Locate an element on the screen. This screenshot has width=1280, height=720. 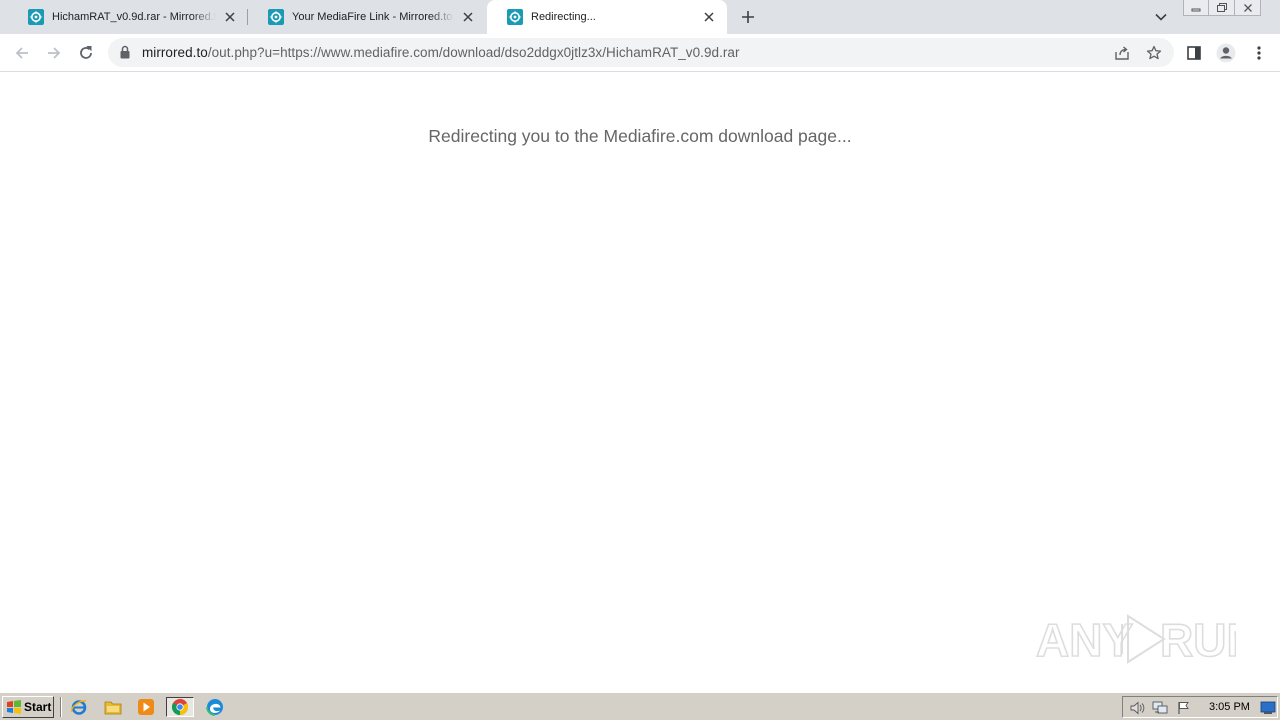
start-button: Start is located at coordinates (28, 707).